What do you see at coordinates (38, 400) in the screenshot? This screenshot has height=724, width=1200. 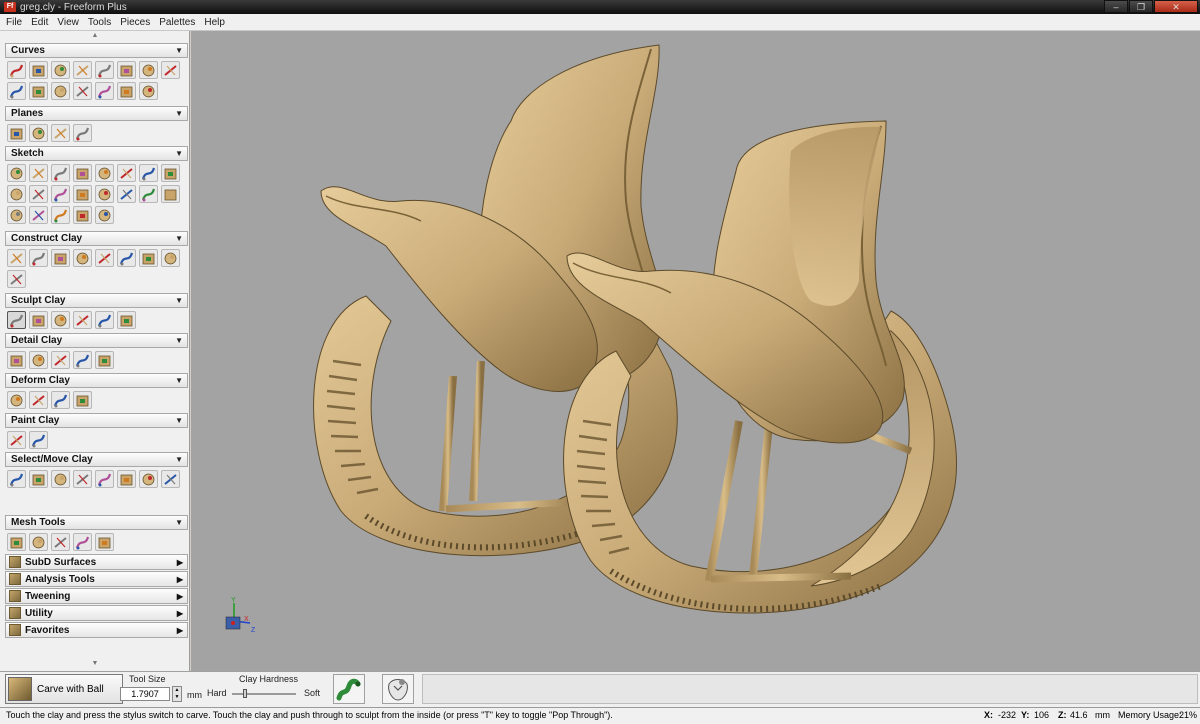 I see `deform-scale-icon` at bounding box center [38, 400].